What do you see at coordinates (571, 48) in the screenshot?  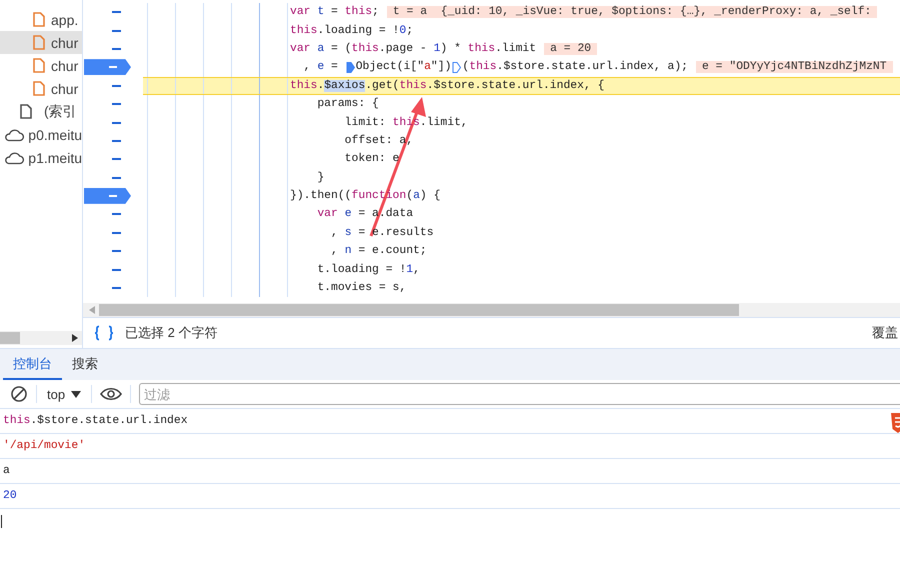 I see `inline-value: a = 20` at bounding box center [571, 48].